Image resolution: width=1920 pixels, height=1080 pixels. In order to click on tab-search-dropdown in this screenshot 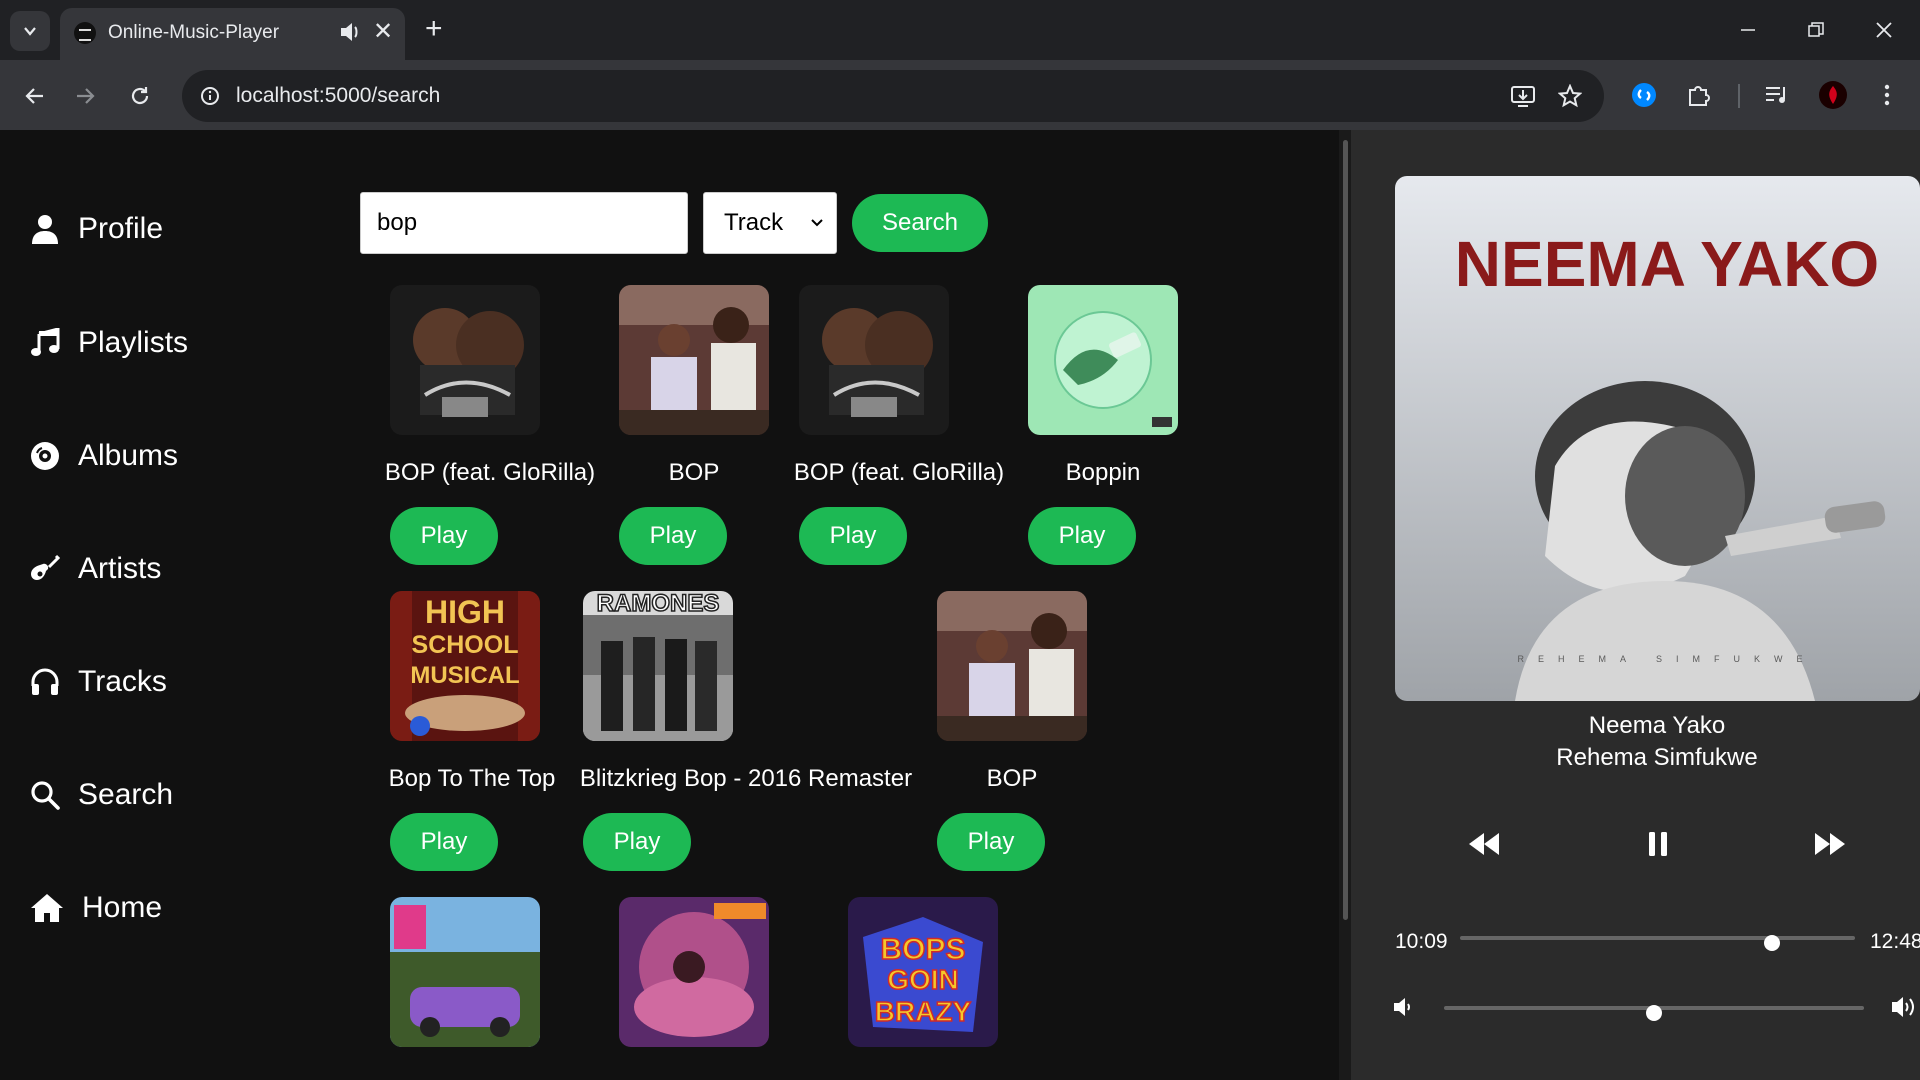, I will do `click(30, 31)`.